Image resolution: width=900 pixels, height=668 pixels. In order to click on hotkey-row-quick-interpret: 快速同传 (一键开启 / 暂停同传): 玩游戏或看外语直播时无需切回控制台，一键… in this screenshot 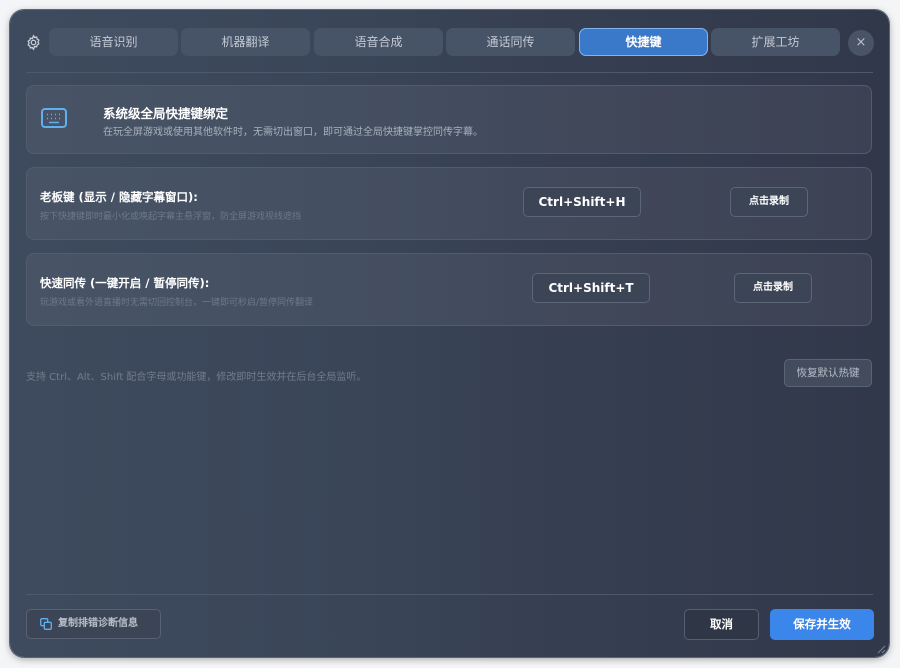, I will do `click(449, 289)`.